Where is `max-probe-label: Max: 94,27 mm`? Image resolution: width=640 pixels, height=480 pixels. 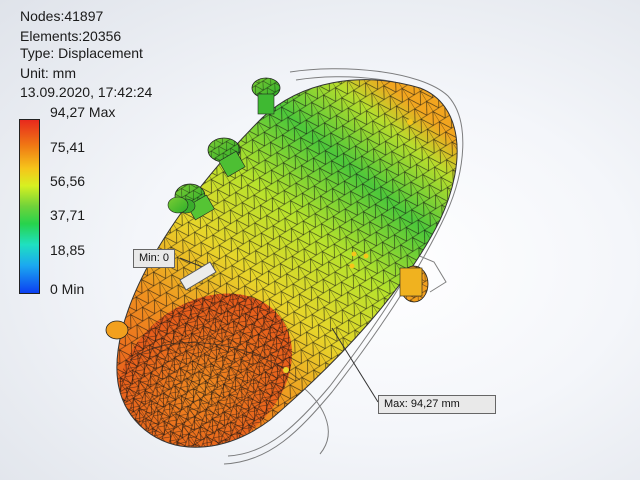 max-probe-label: Max: 94,27 mm is located at coordinates (437, 404).